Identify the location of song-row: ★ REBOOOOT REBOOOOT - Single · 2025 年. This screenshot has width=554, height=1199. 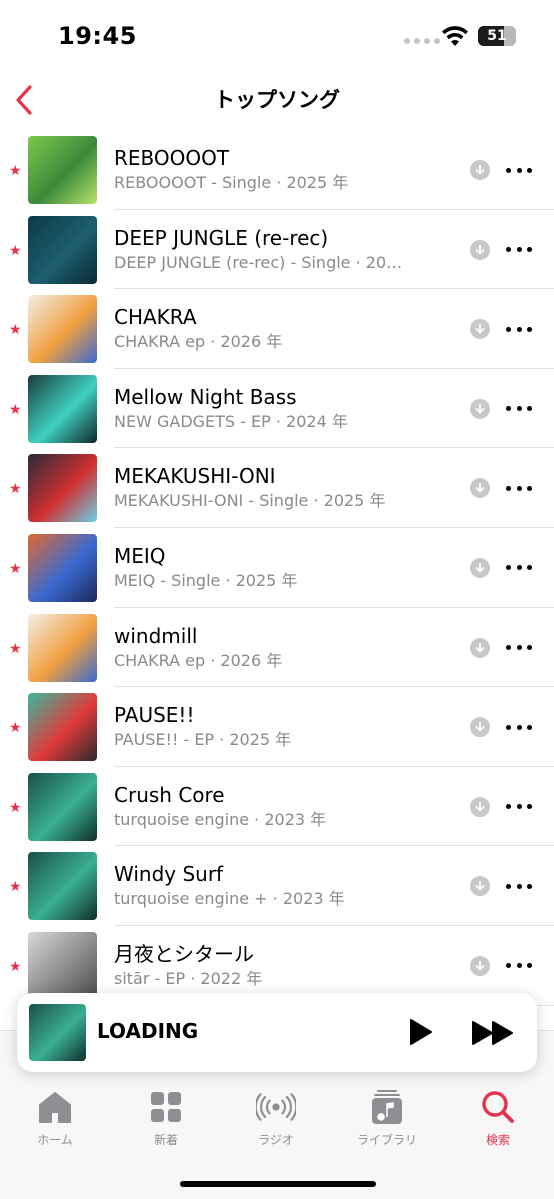
(277, 170).